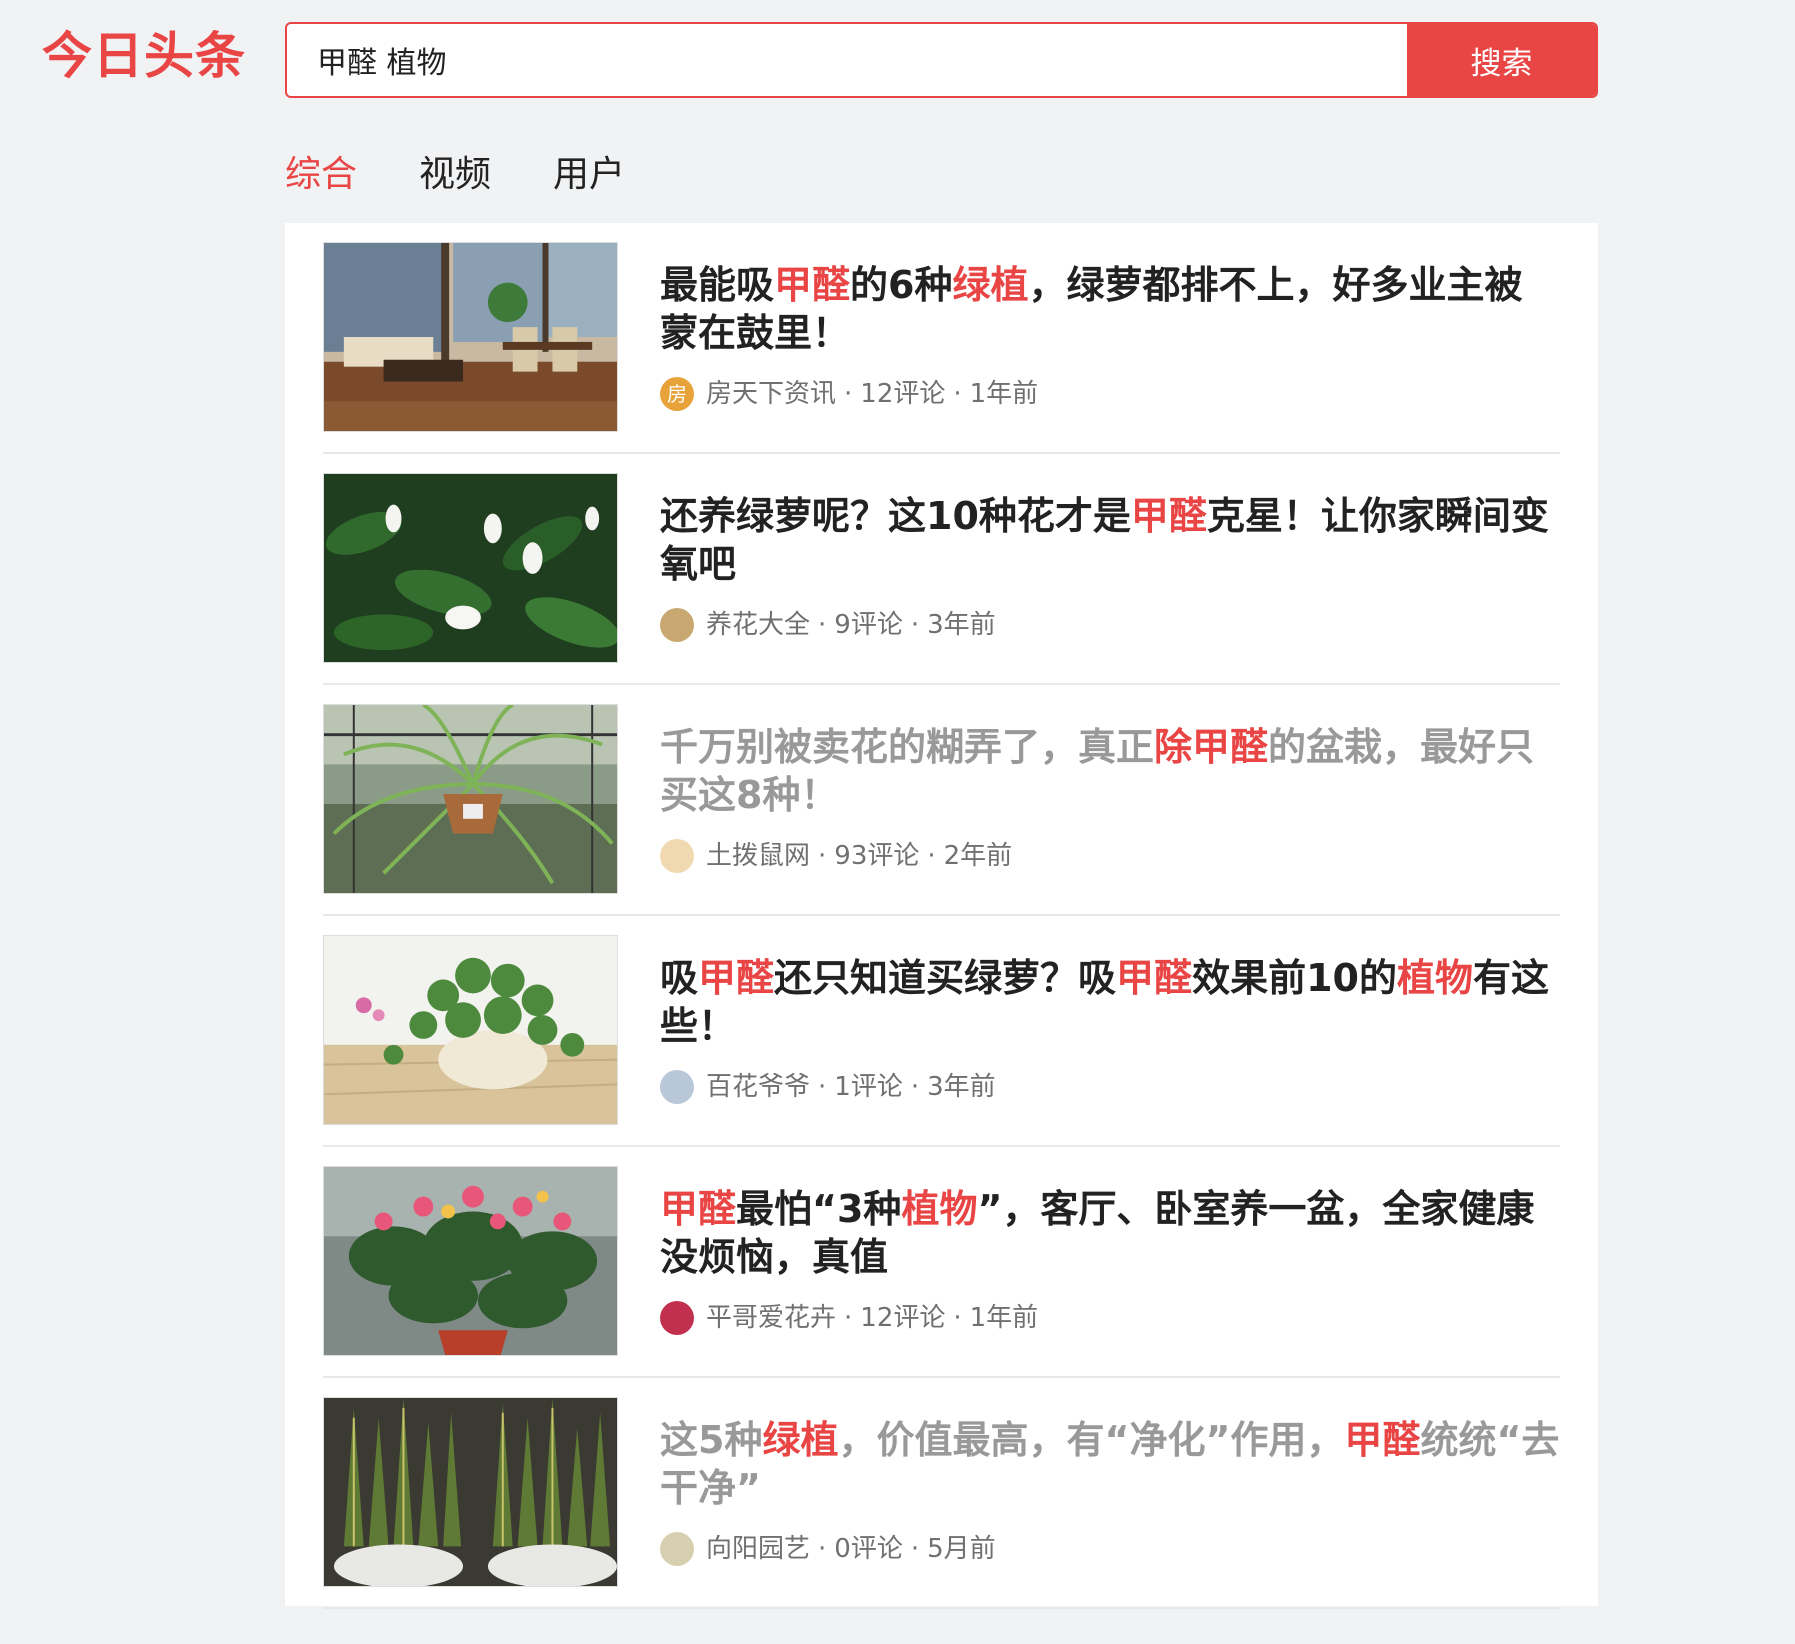  What do you see at coordinates (470, 568) in the screenshot?
I see `peace-lily-thumbnail` at bounding box center [470, 568].